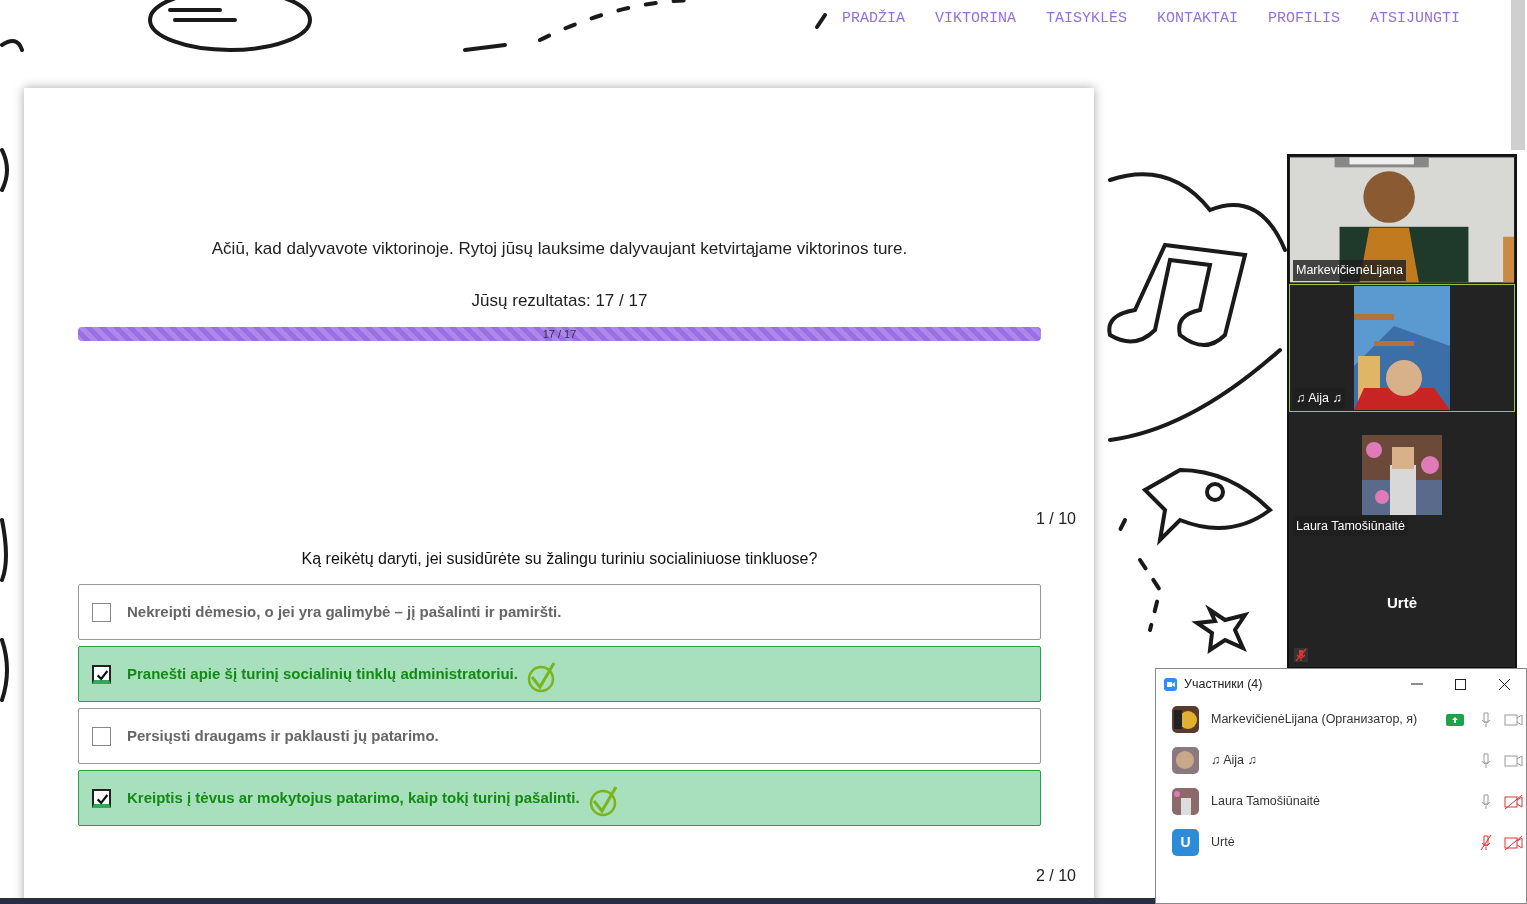  I want to click on answer-option: Nekreipti dėmesio, o jei yra galimybė – jį pašalinti ir pamiršti., so click(559, 612).